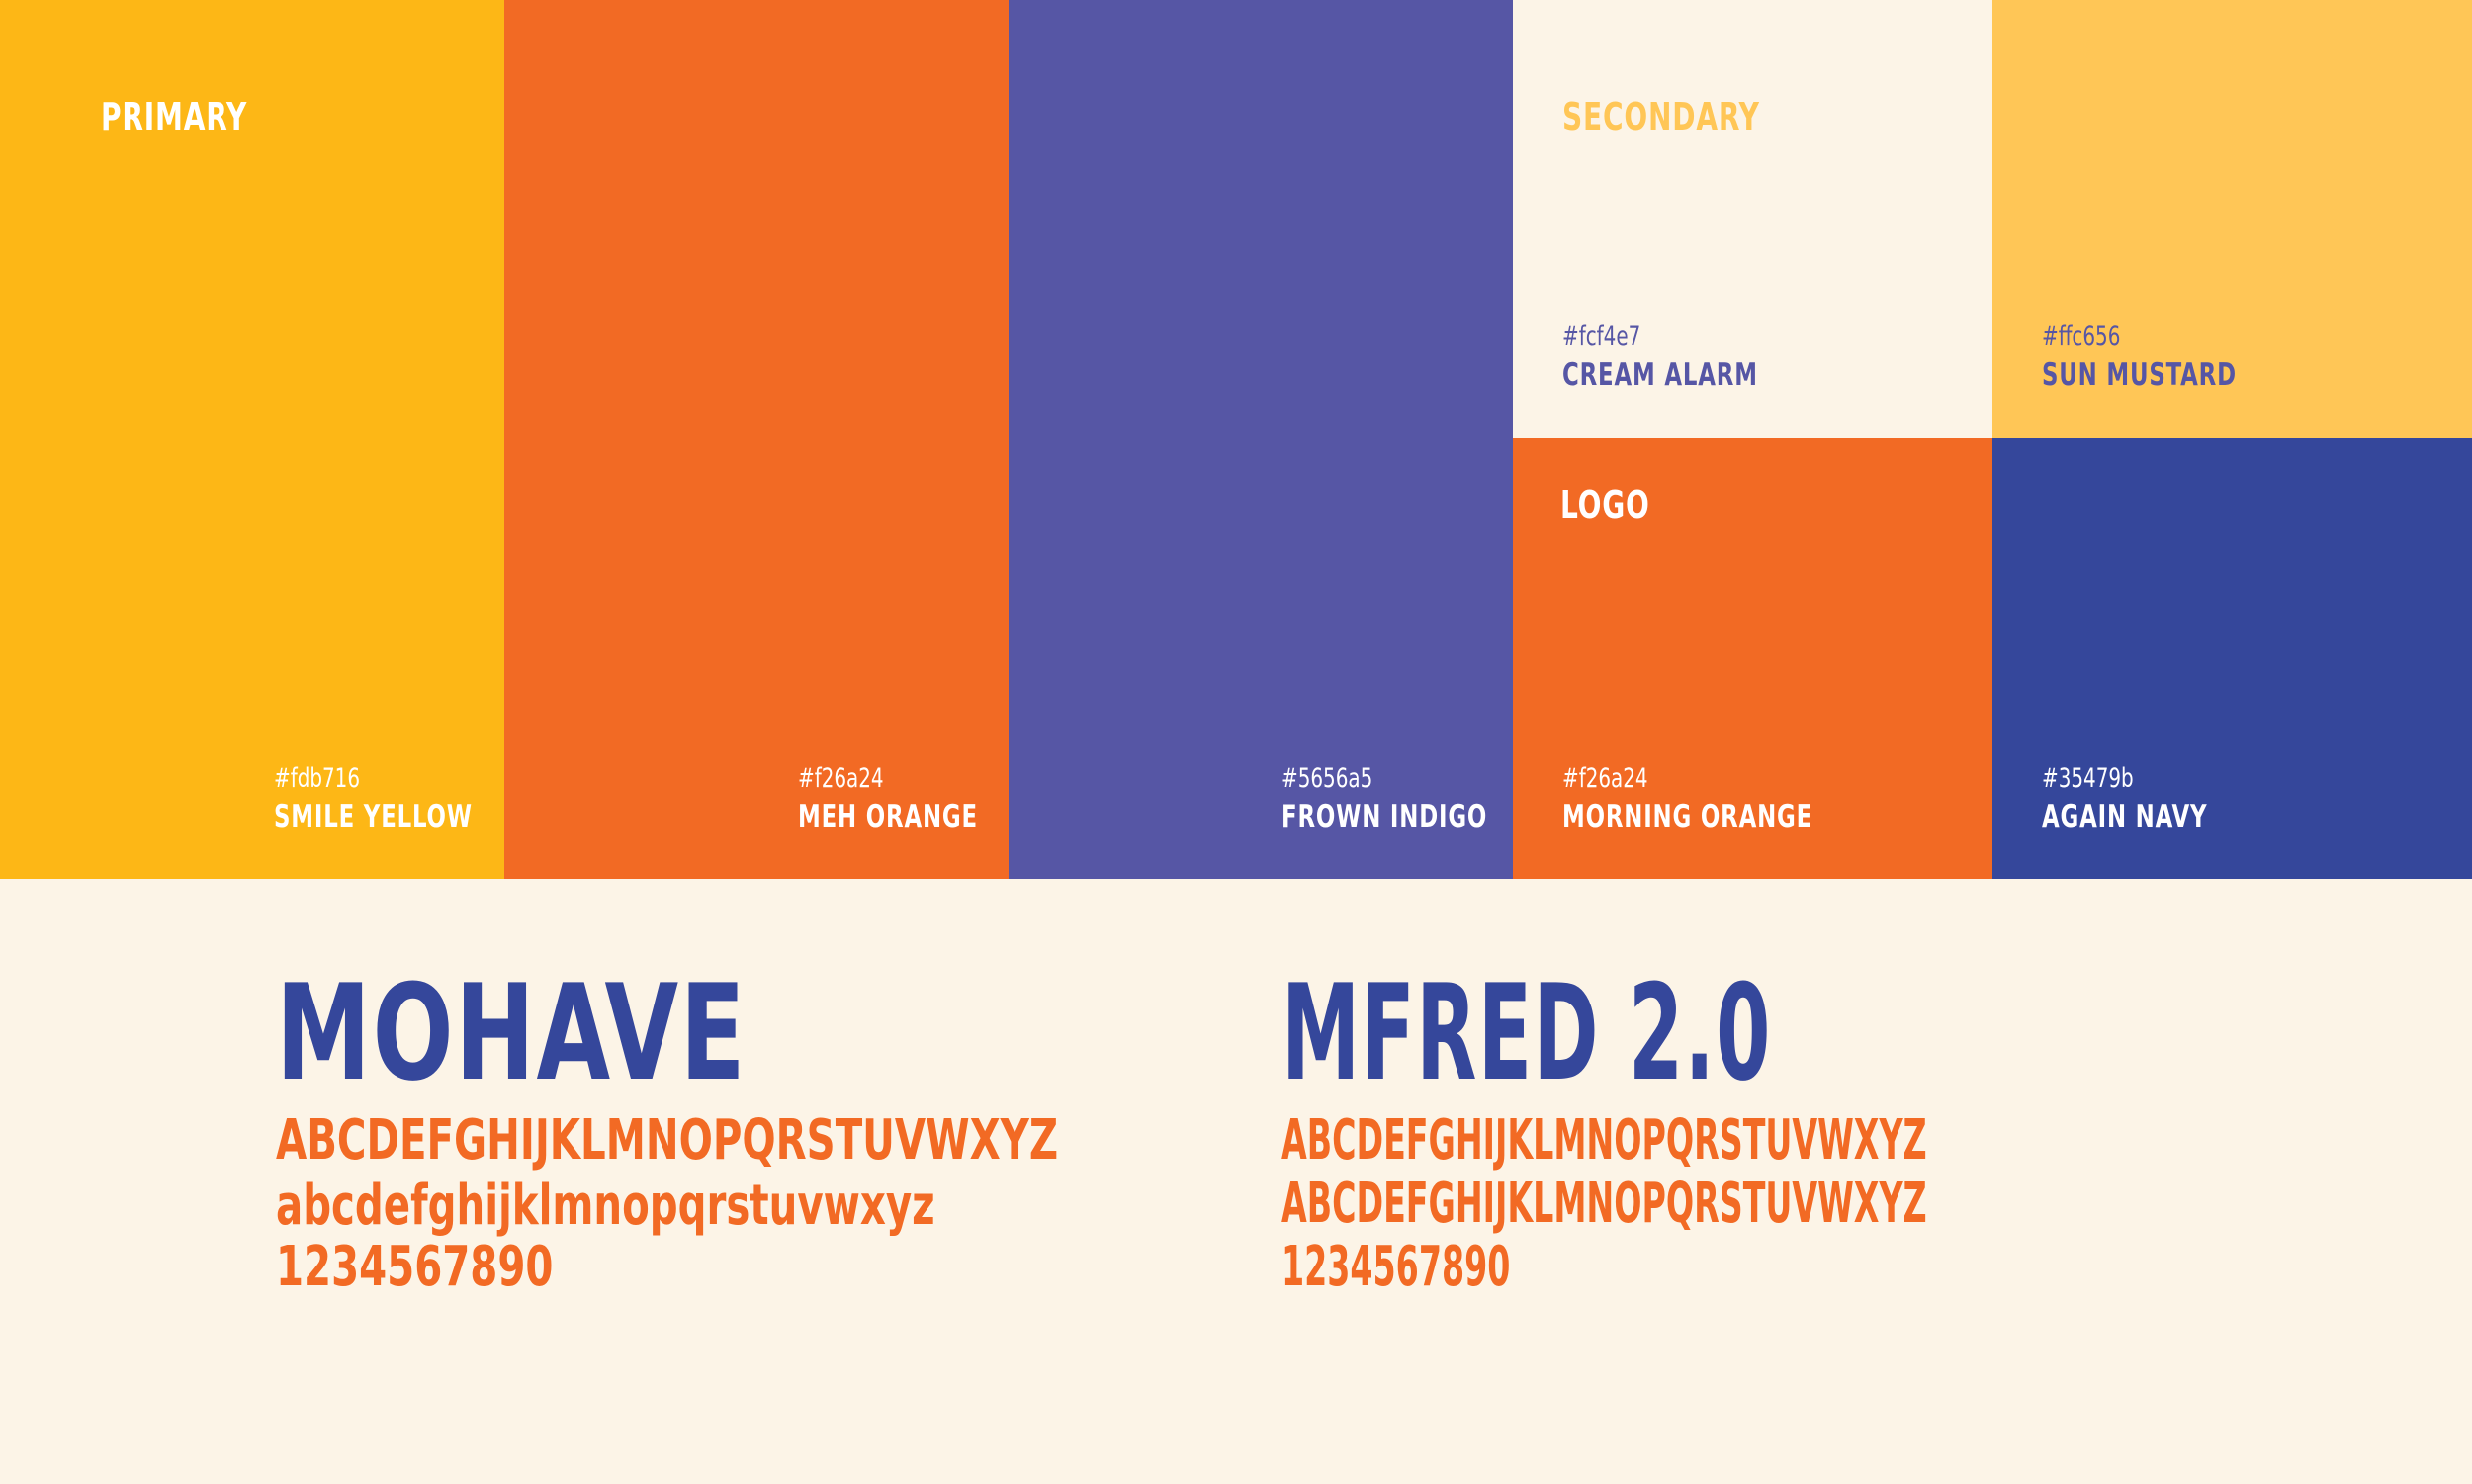  What do you see at coordinates (1660, 375) in the screenshot?
I see `swatch-name: CREAM ALARM` at bounding box center [1660, 375].